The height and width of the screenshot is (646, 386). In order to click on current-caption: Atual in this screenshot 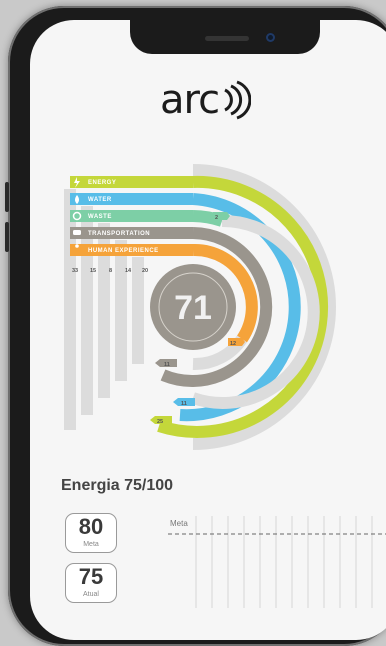, I will do `click(91, 594)`.